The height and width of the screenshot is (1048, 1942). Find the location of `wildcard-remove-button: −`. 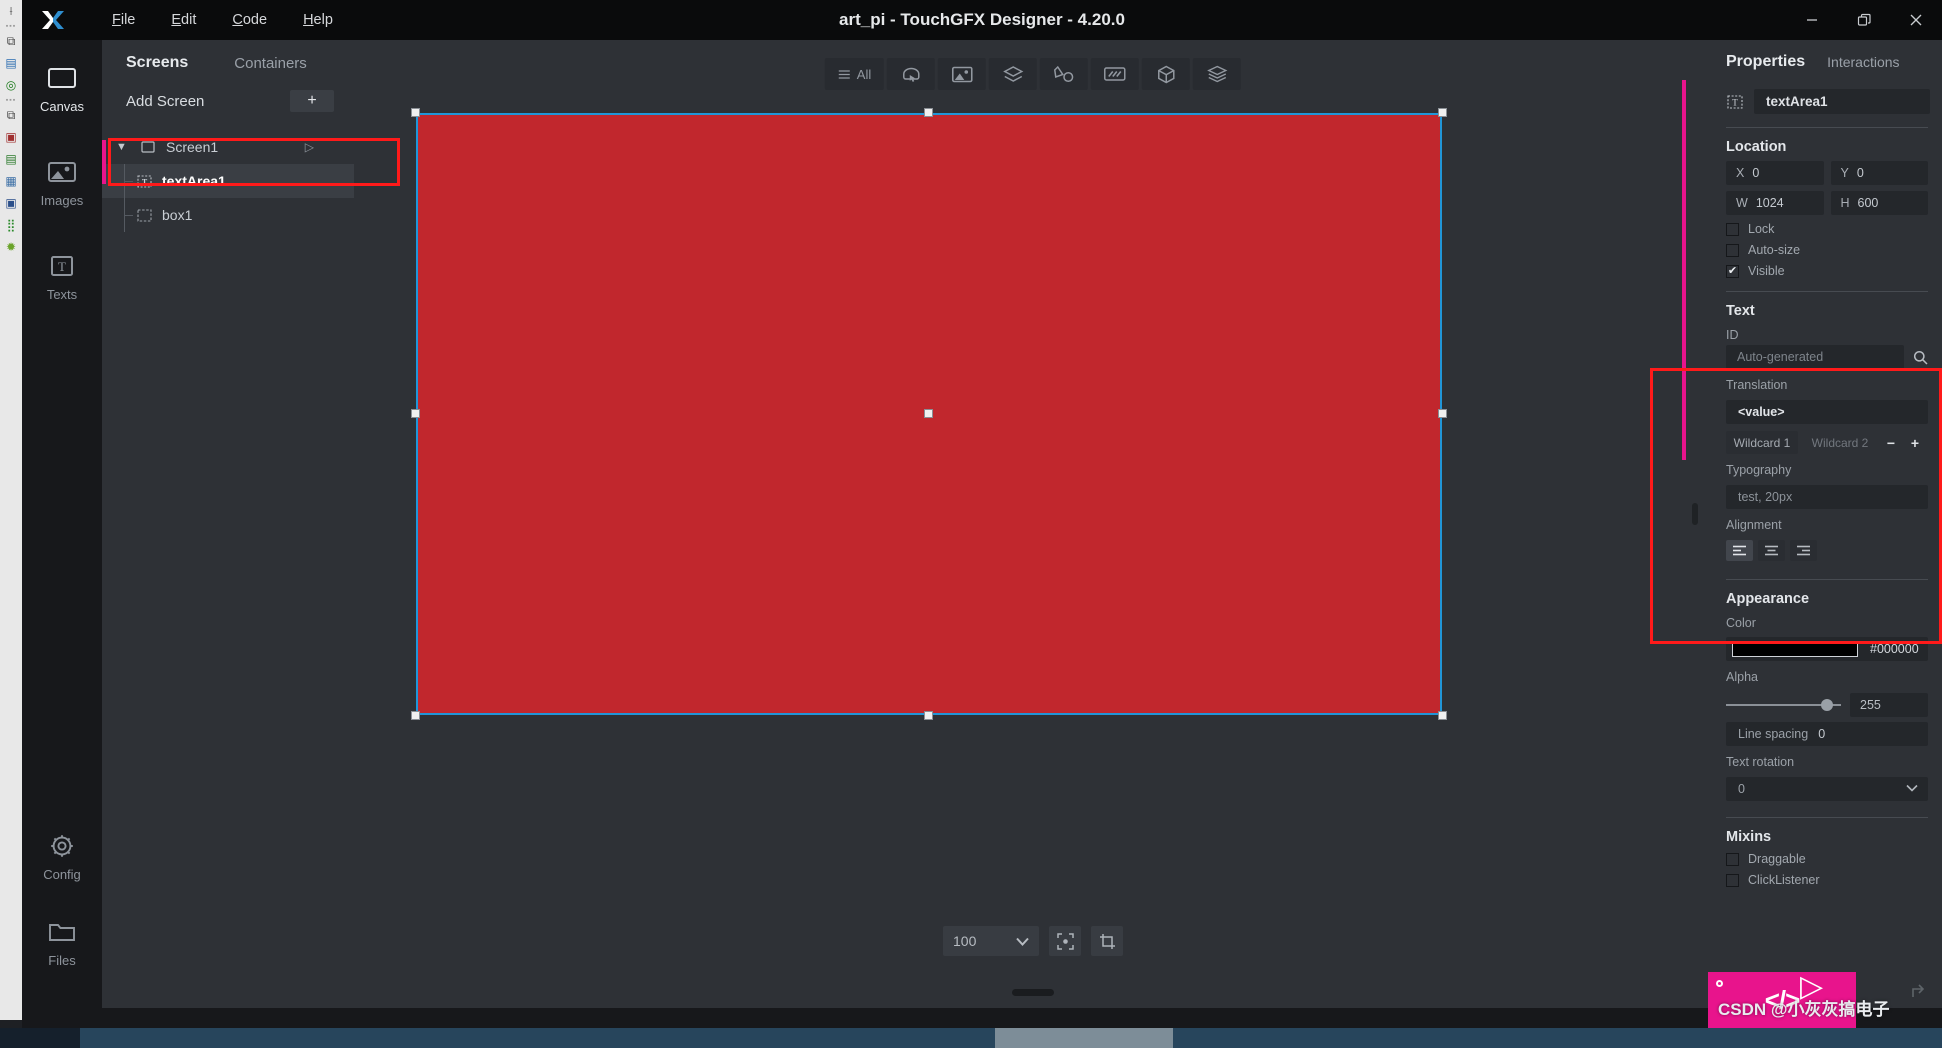

wildcard-remove-button: − is located at coordinates (1891, 443).